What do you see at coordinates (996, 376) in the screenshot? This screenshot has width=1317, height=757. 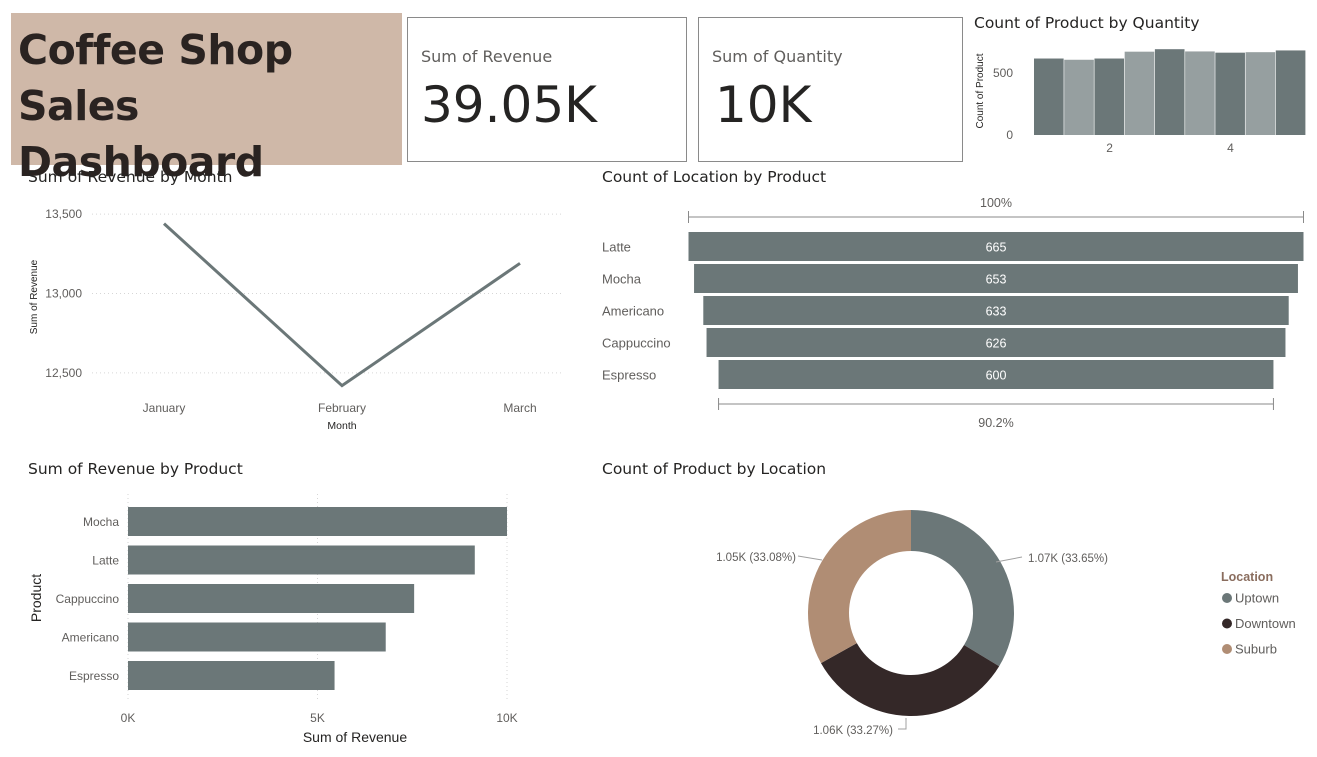 I see `funnel-bar-label: 600` at bounding box center [996, 376].